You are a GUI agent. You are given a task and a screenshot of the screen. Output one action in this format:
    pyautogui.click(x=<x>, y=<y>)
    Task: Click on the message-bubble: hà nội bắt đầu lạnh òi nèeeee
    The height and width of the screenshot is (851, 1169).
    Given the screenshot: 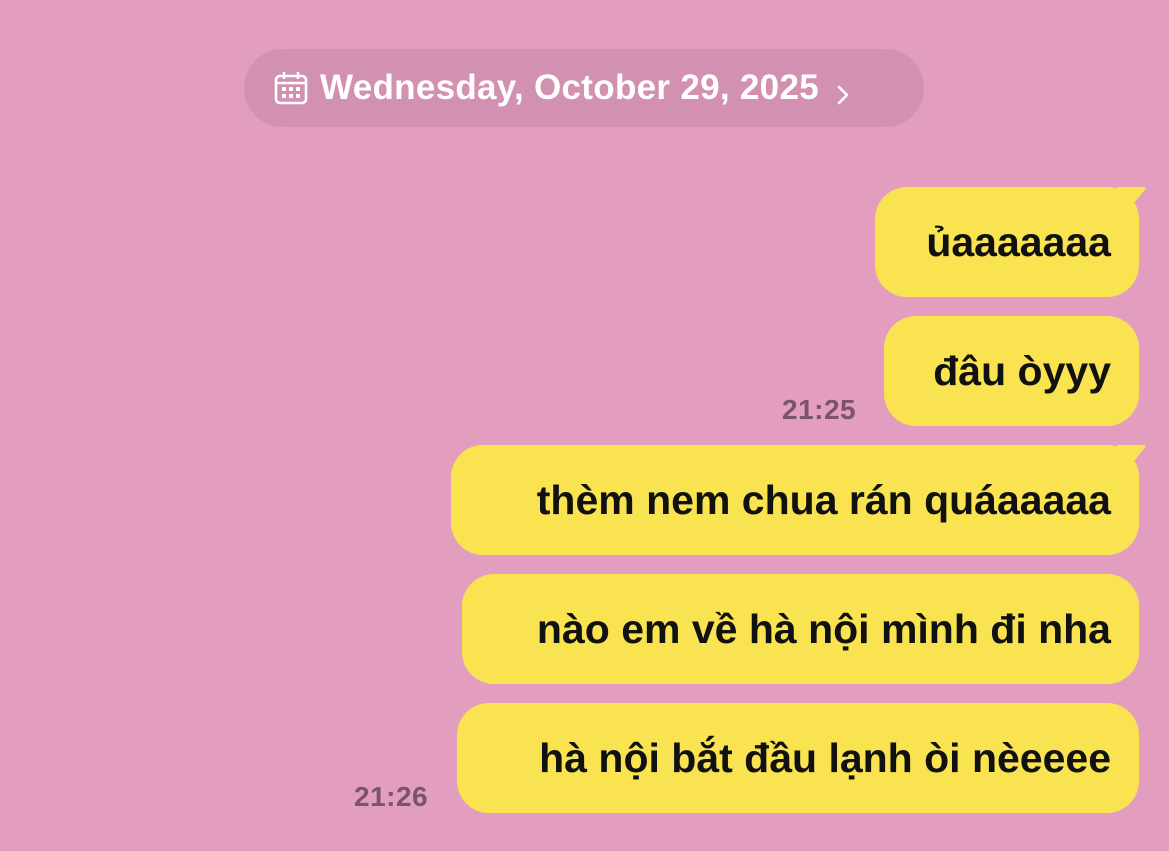 What is the action you would take?
    pyautogui.click(x=798, y=758)
    